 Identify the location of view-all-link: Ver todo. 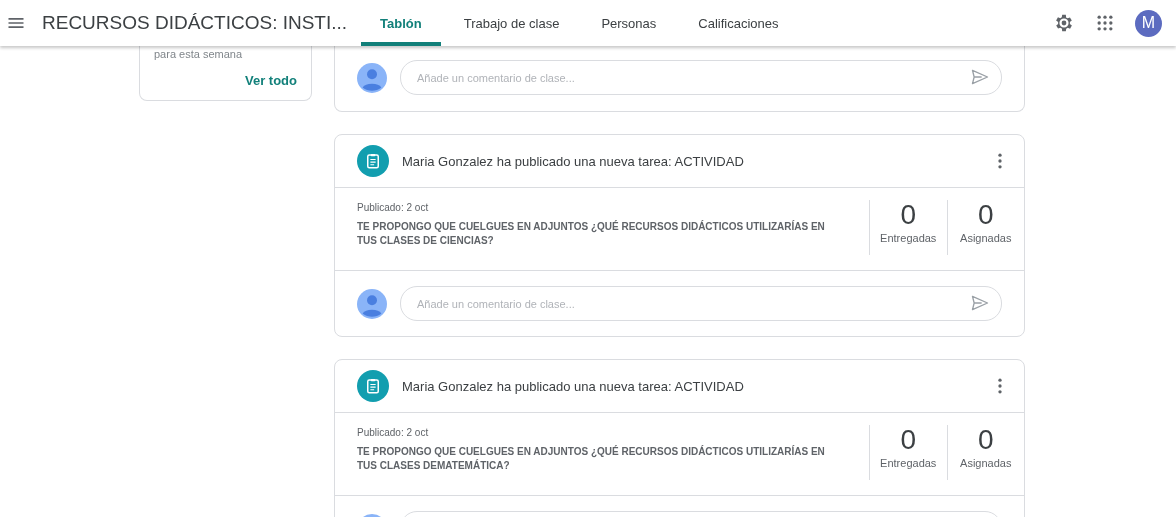
(271, 80).